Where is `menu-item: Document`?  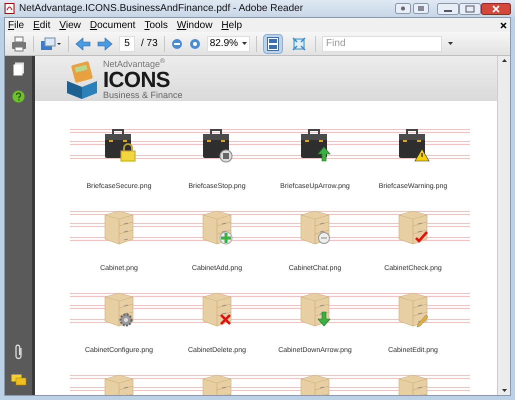 menu-item: Document is located at coordinates (113, 25).